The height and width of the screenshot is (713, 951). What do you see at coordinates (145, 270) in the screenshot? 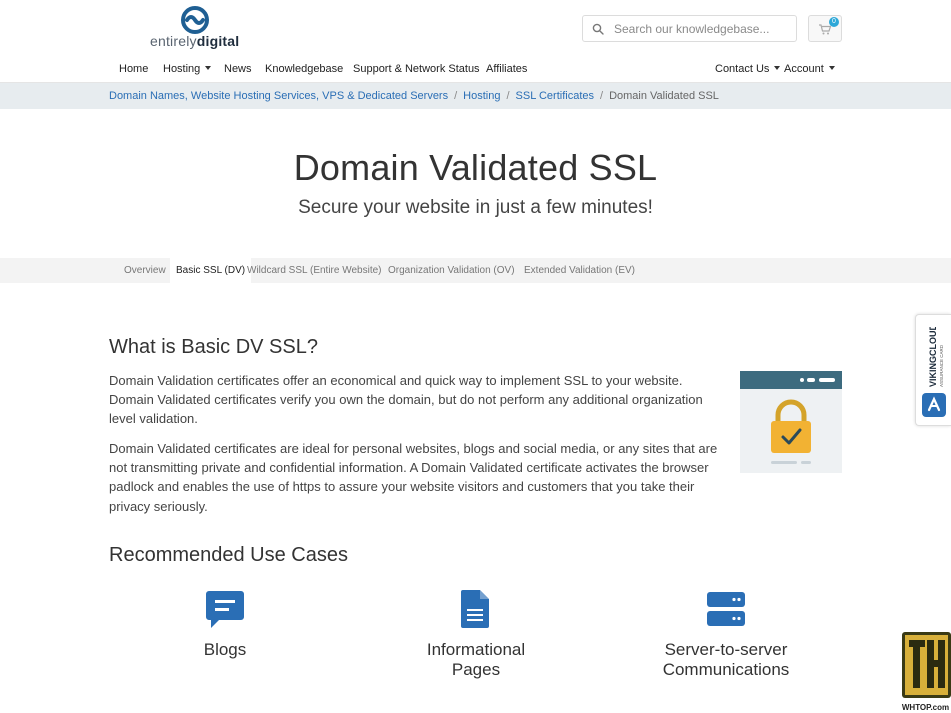
I see `tab-overview: Overview` at bounding box center [145, 270].